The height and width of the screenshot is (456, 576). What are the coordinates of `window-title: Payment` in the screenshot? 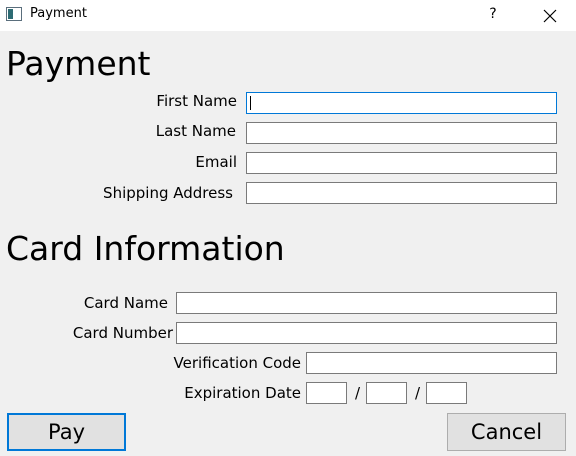 It's located at (58, 13).